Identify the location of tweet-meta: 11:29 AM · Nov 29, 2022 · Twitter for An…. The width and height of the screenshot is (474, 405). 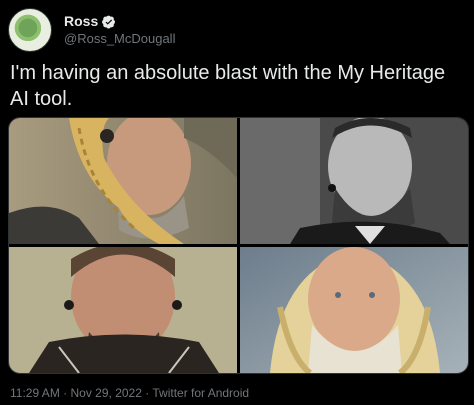
(129, 393).